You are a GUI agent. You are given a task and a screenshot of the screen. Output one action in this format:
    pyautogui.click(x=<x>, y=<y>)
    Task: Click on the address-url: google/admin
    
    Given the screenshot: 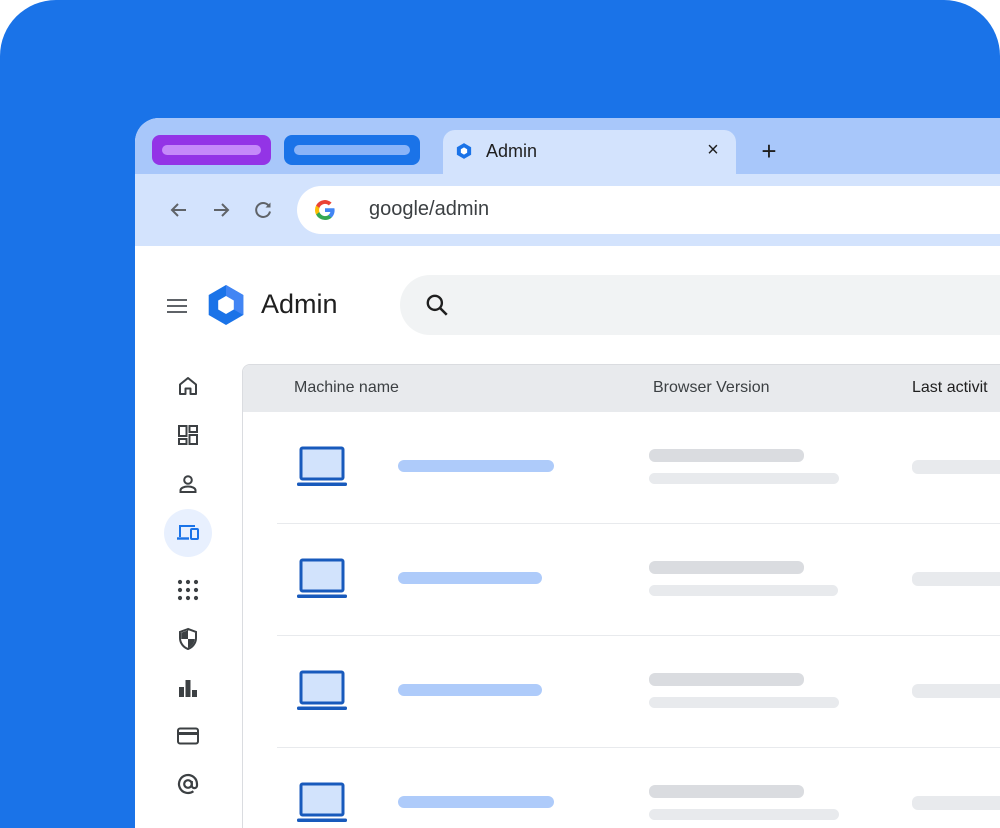 What is the action you would take?
    pyautogui.click(x=429, y=209)
    